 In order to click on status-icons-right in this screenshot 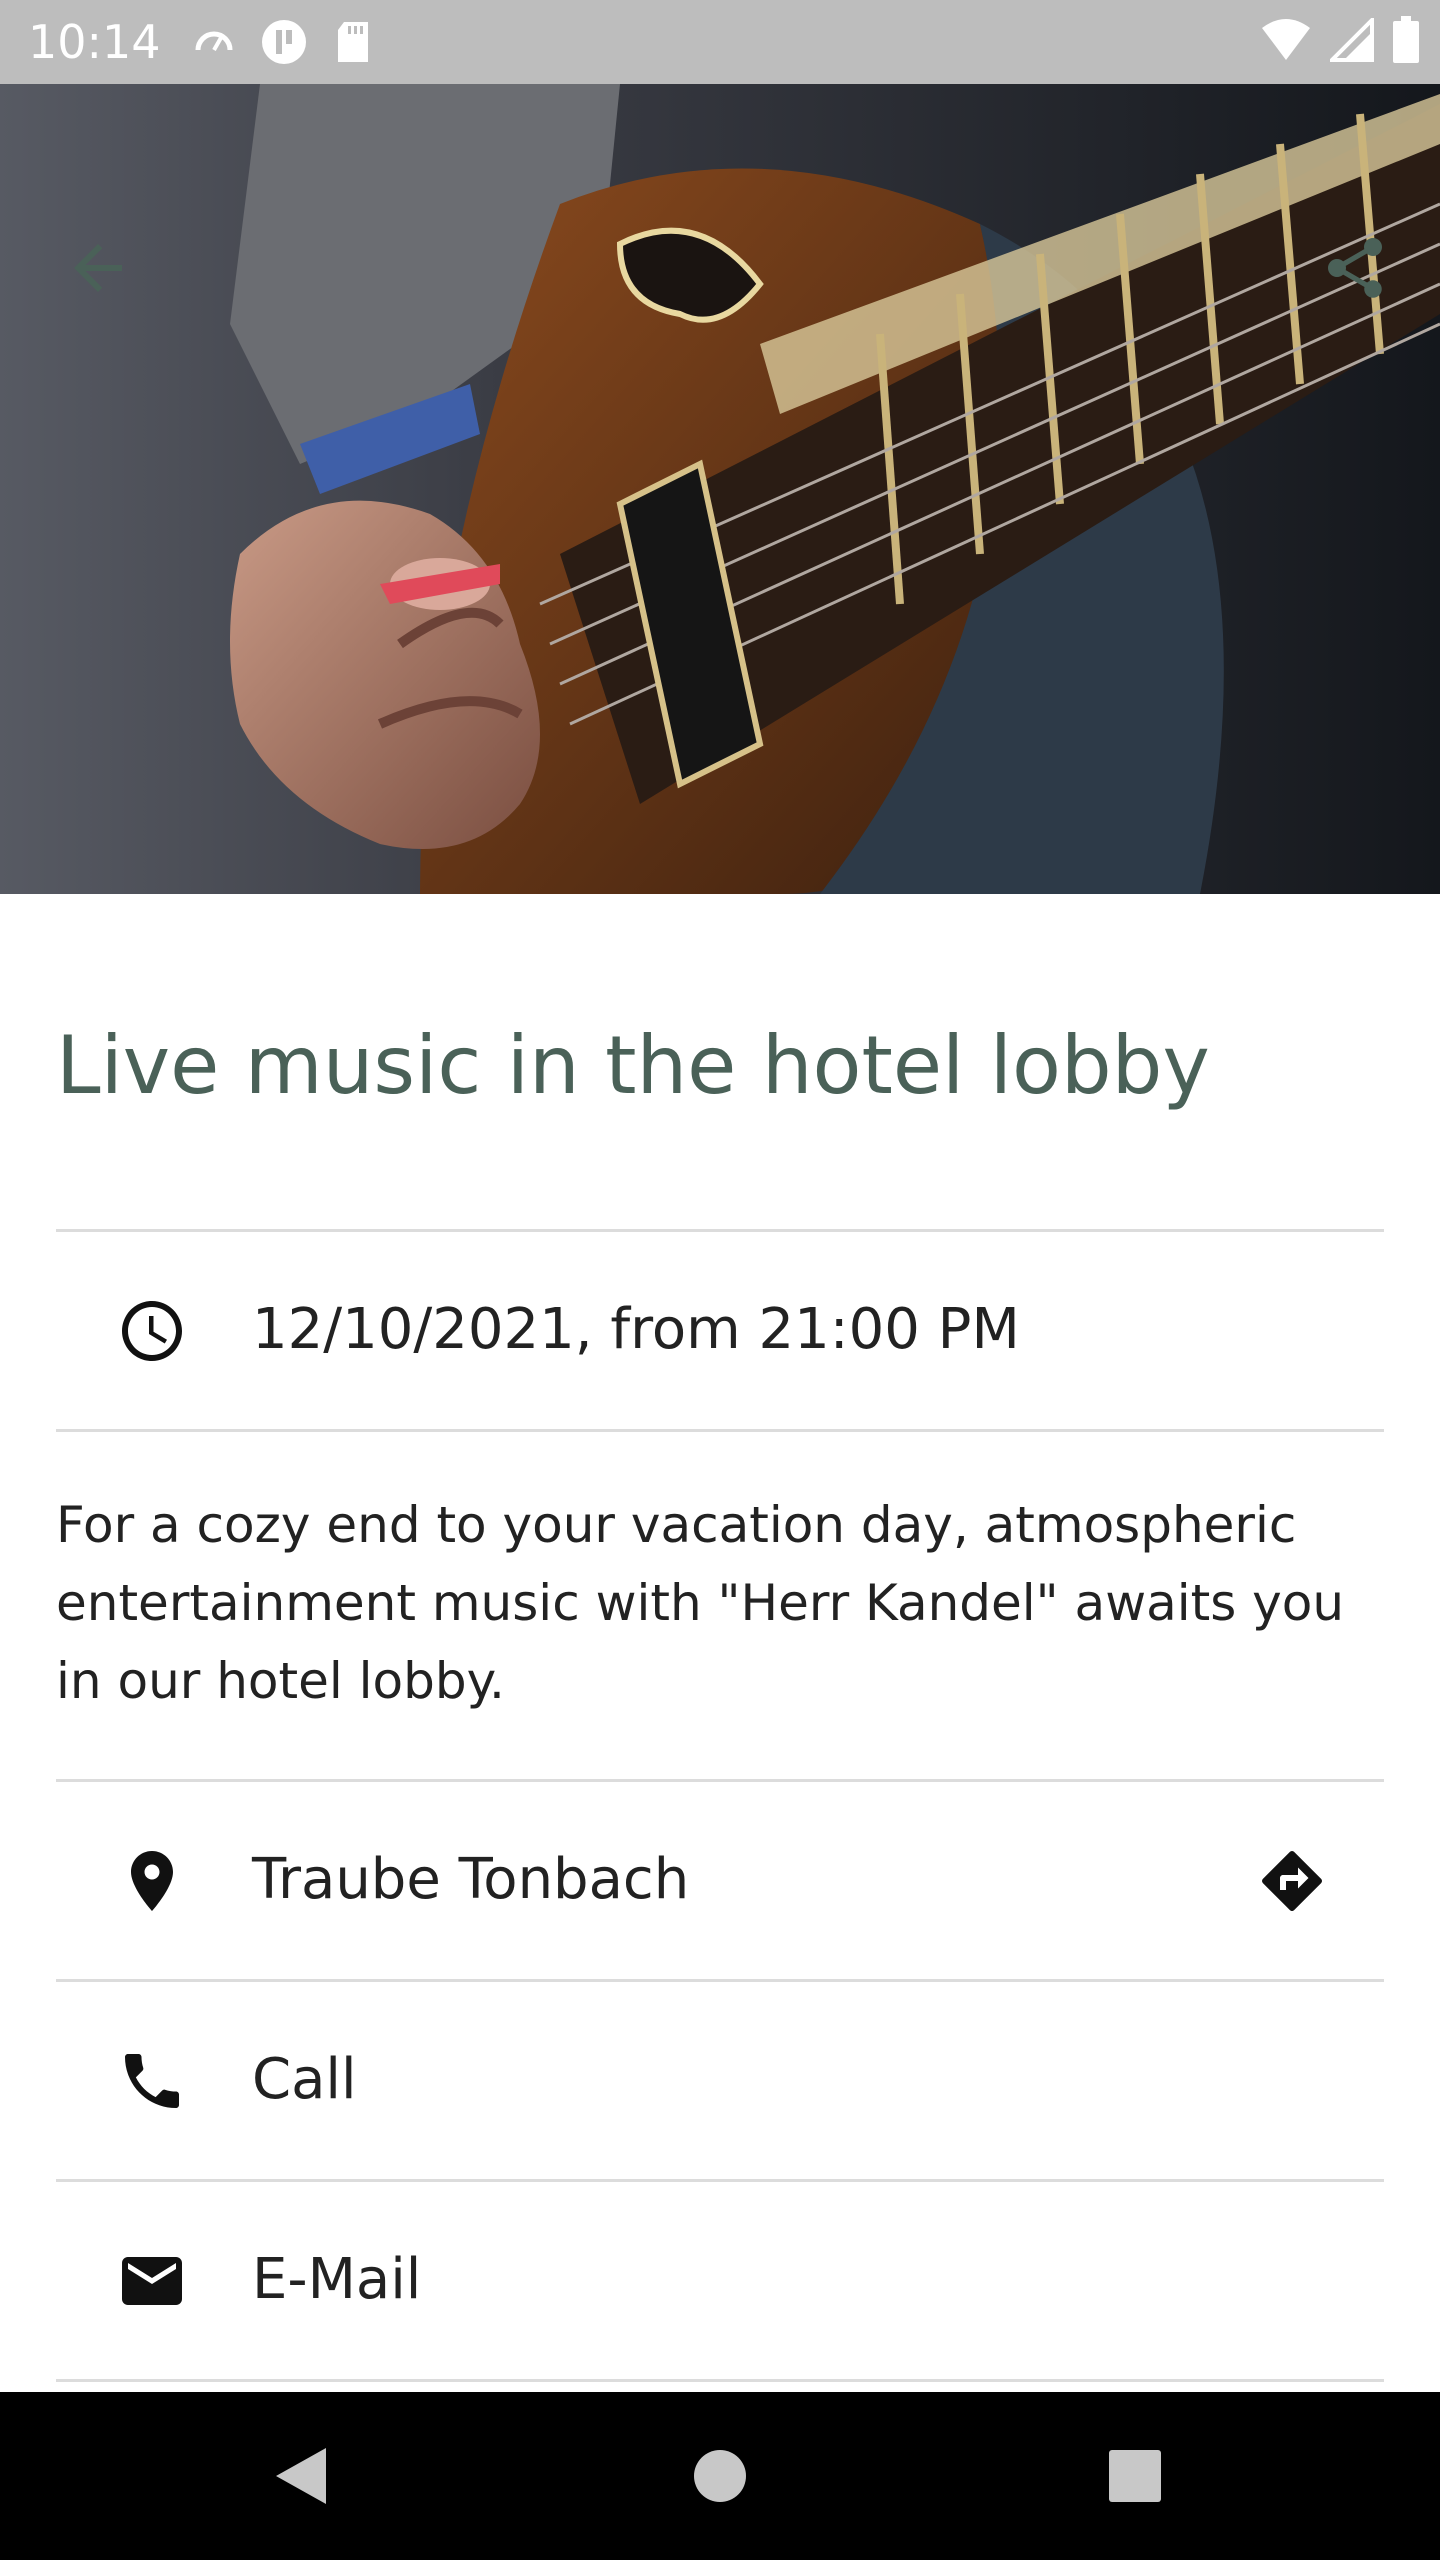, I will do `click(1340, 41)`.